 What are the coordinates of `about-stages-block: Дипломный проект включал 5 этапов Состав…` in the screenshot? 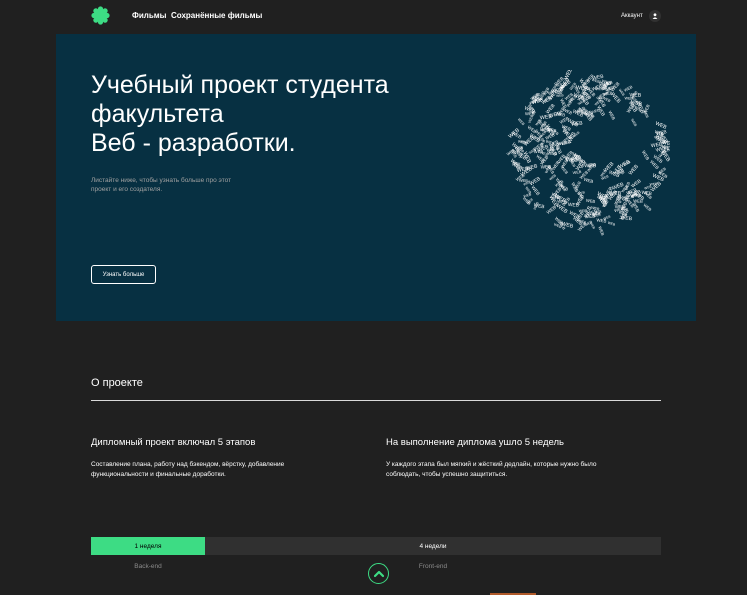 It's located at (211, 458).